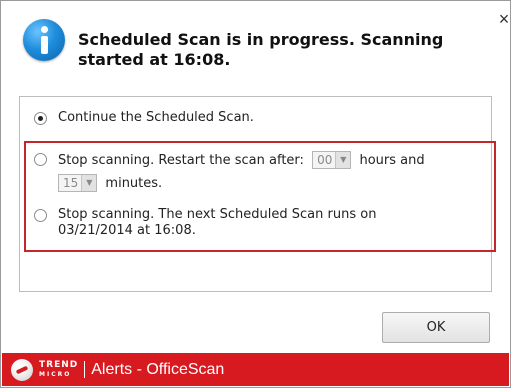 The height and width of the screenshot is (388, 511). What do you see at coordinates (503, 19) in the screenshot?
I see `close-icon: ×` at bounding box center [503, 19].